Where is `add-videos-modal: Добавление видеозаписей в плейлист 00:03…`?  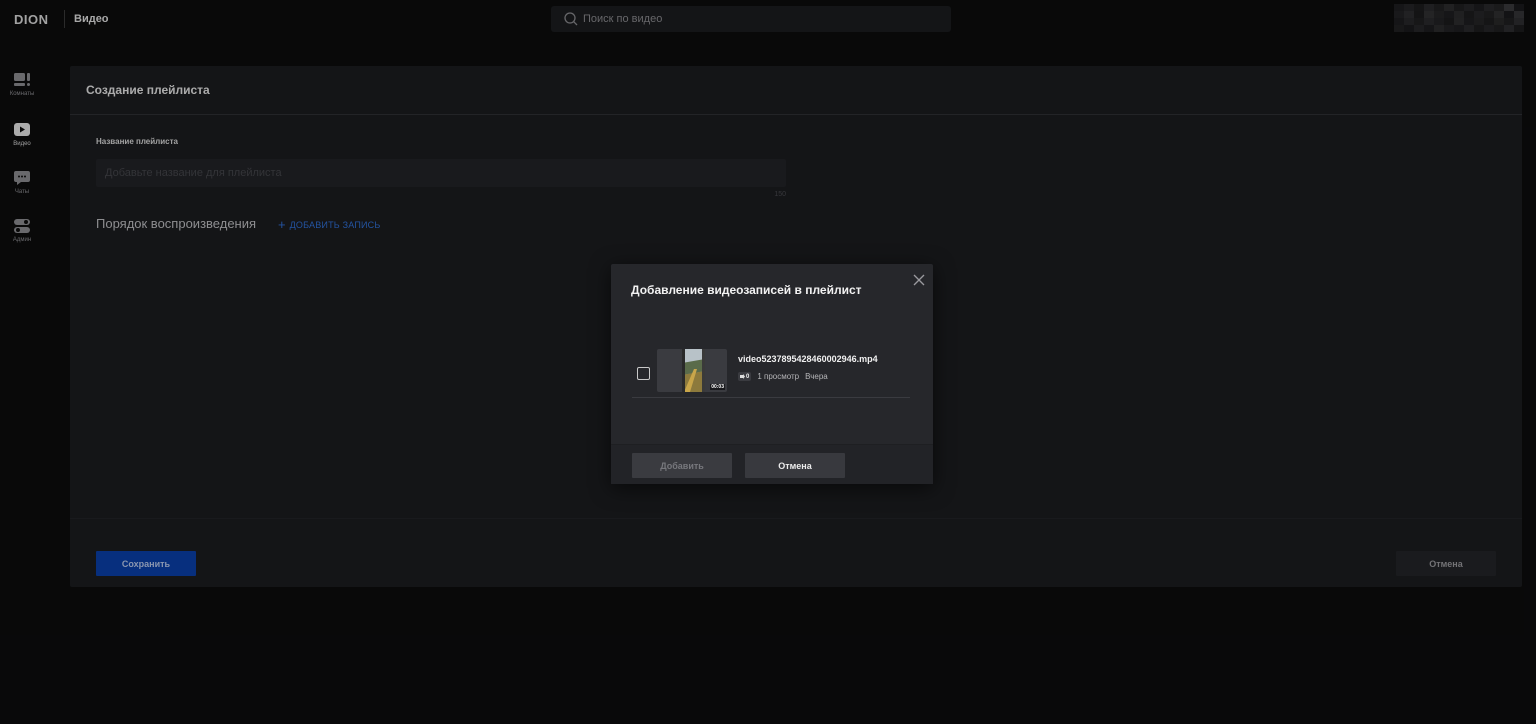 add-videos-modal: Добавление видеозаписей в плейлист 00:03… is located at coordinates (772, 374).